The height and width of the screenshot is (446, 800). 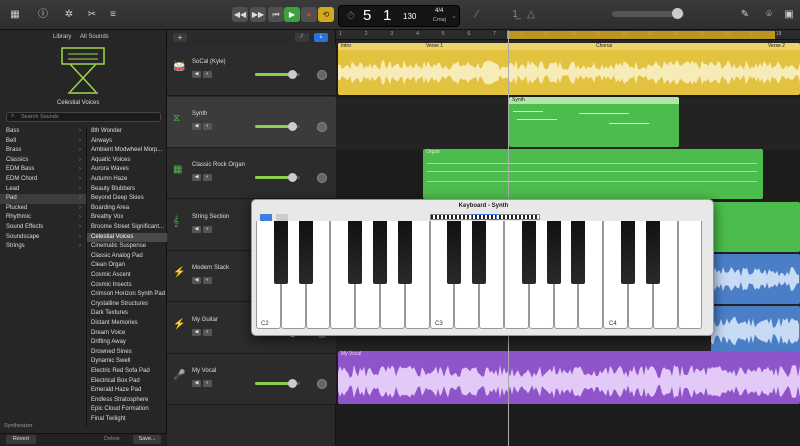 I want to click on category-item: Pad ›, so click(x=43, y=199).